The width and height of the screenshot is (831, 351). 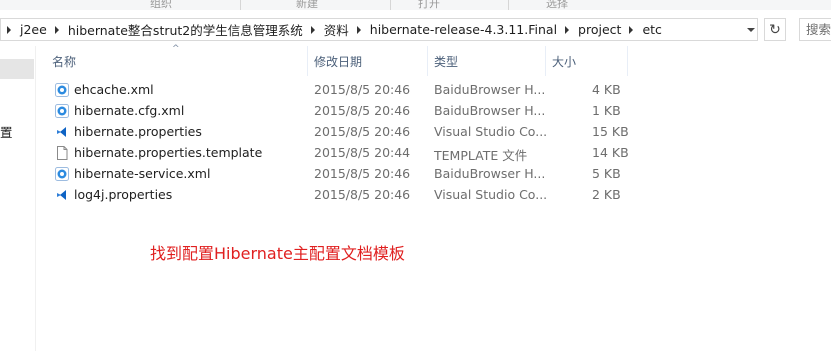 I want to click on column-header-type-label: 类型, so click(x=446, y=61).